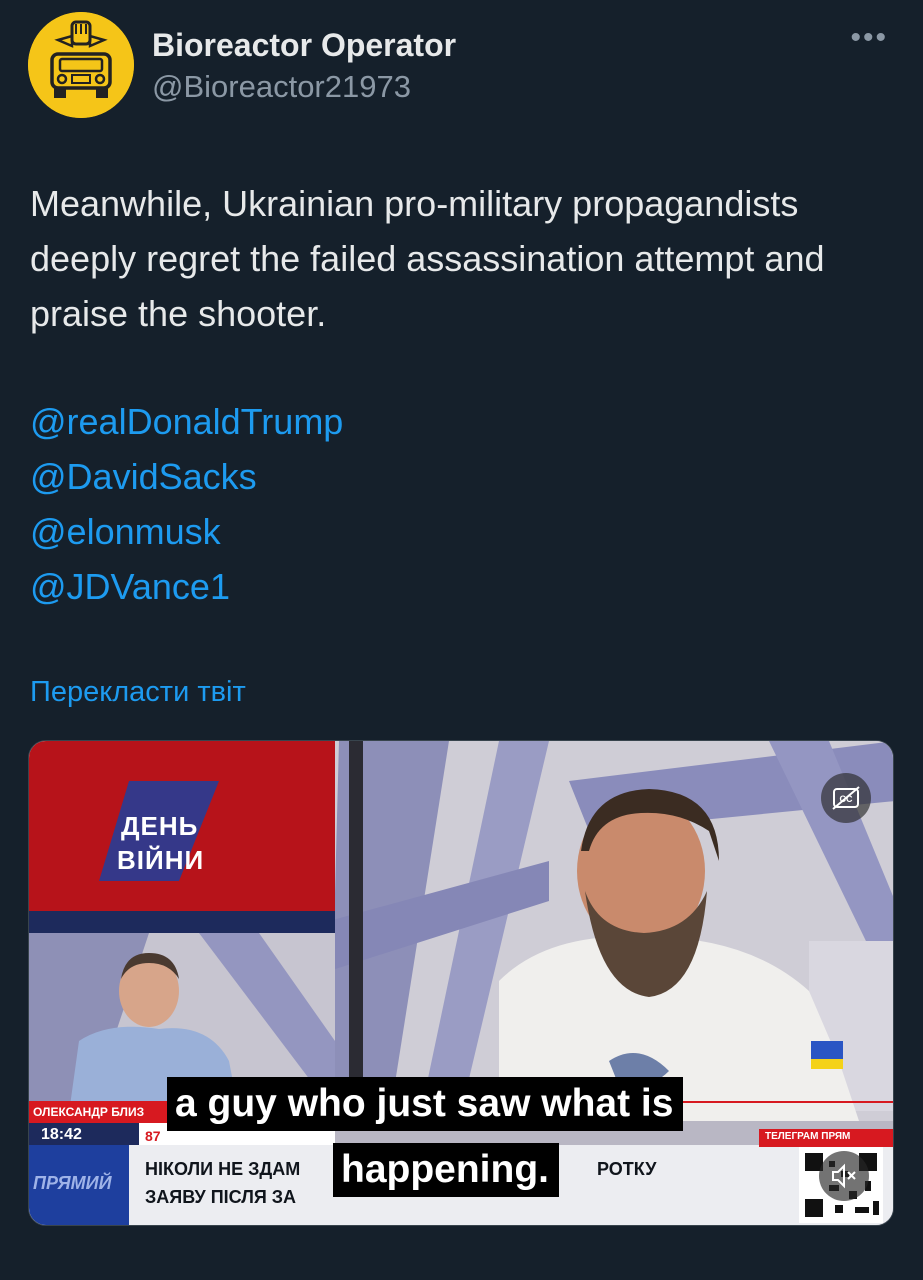 Image resolution: width=923 pixels, height=1280 pixels. Describe the element at coordinates (844, 1176) in the screenshot. I see `mute-icon` at that location.